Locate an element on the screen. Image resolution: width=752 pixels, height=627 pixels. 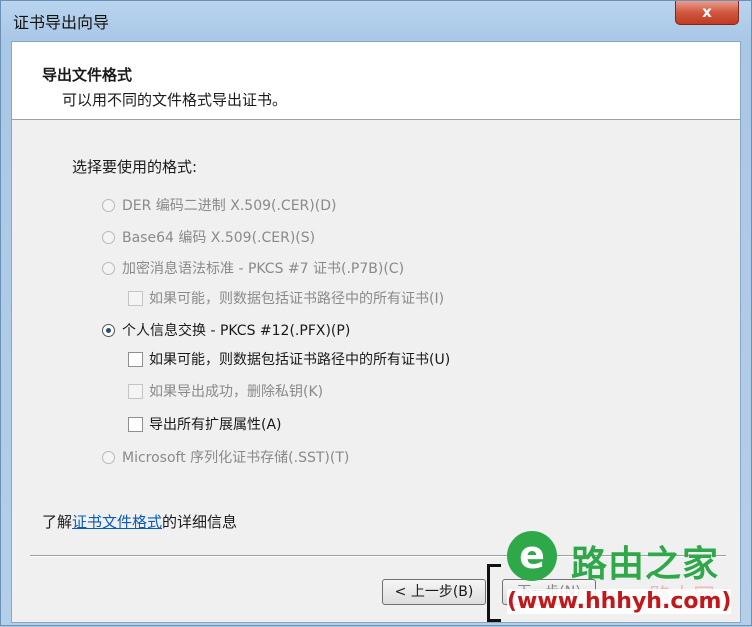
watermark-url: (www.hhhyh.com) is located at coordinates (619, 601).